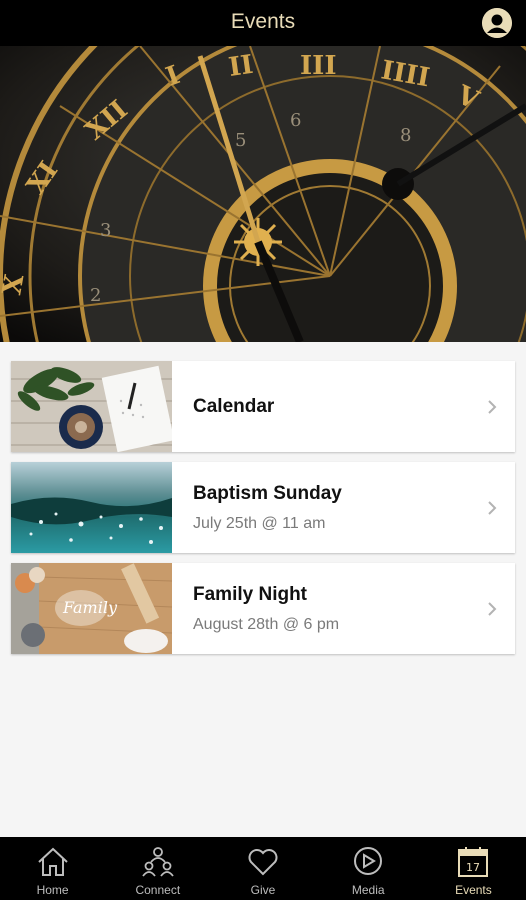  What do you see at coordinates (241, 66) in the screenshot?
I see `svg-text: II` at bounding box center [241, 66].